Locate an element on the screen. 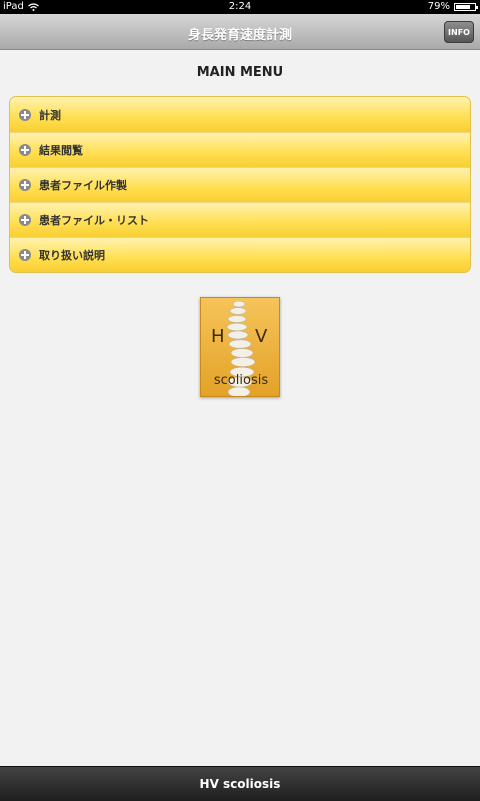 The height and width of the screenshot is (801, 480). menu-item-label: 結果閲覧 is located at coordinates (61, 150).